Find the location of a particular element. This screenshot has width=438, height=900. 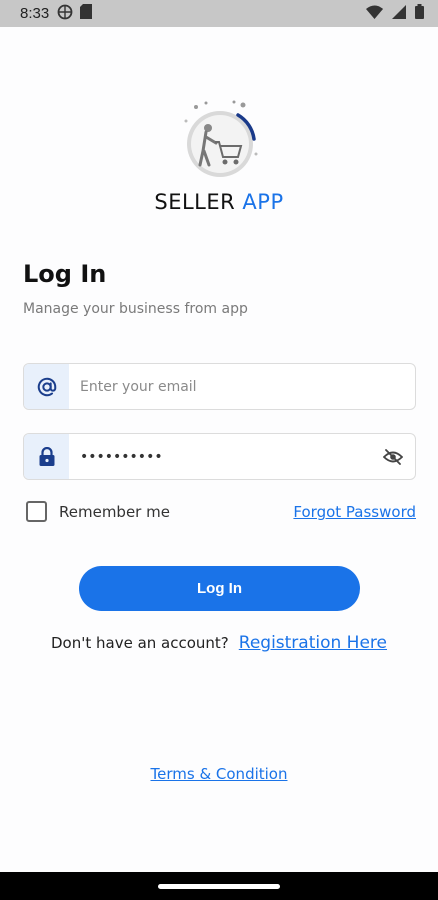

register-row: Don't have an account? Registration Here is located at coordinates (219, 643).